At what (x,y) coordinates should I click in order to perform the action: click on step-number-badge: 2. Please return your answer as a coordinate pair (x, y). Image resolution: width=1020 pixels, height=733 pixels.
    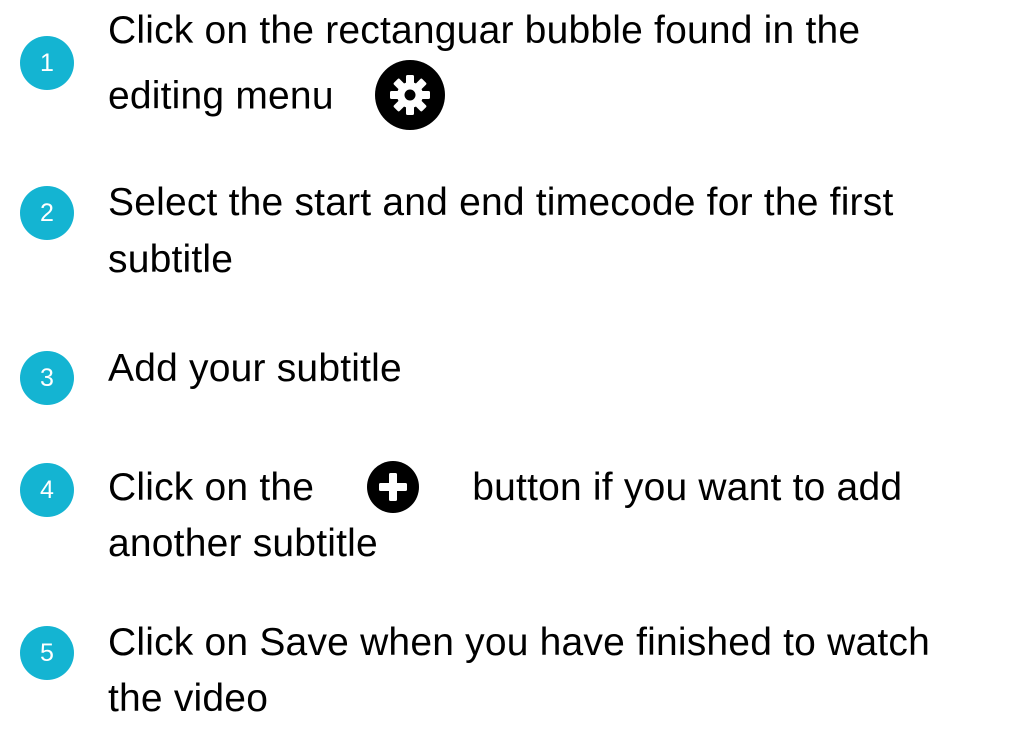
    Looking at the image, I should click on (47, 213).